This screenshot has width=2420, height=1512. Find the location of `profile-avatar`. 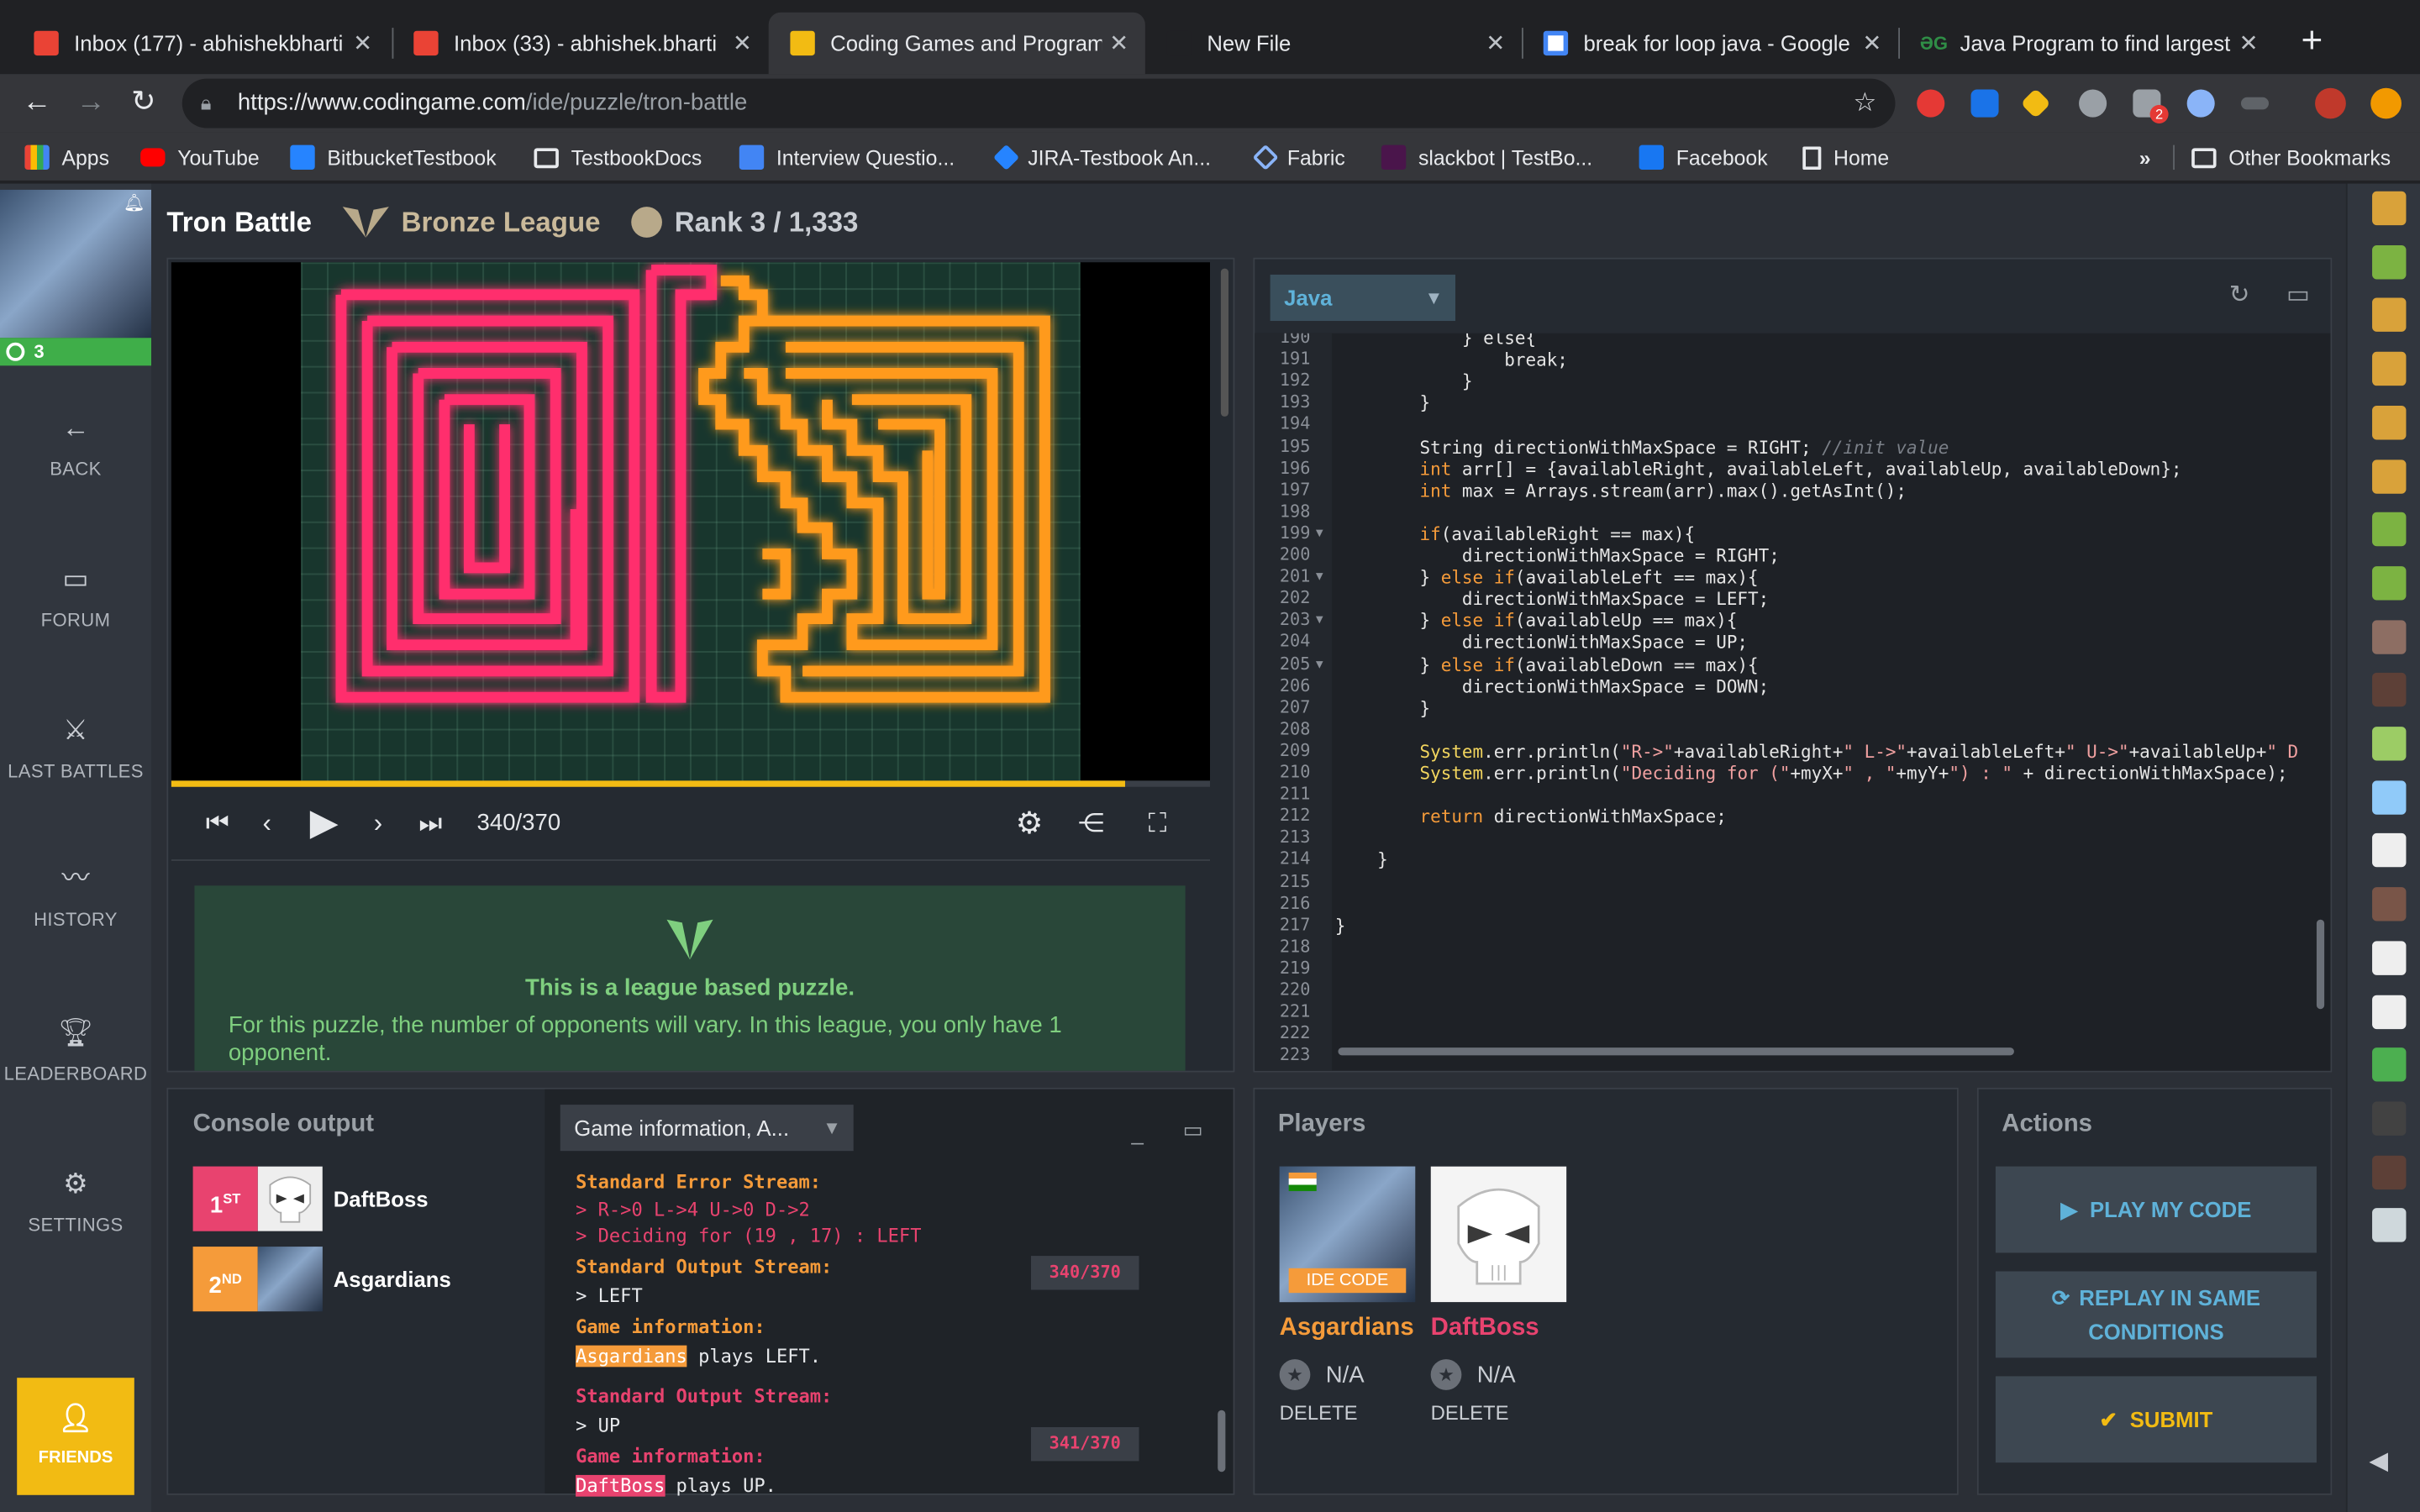

profile-avatar is located at coordinates (2330, 103).